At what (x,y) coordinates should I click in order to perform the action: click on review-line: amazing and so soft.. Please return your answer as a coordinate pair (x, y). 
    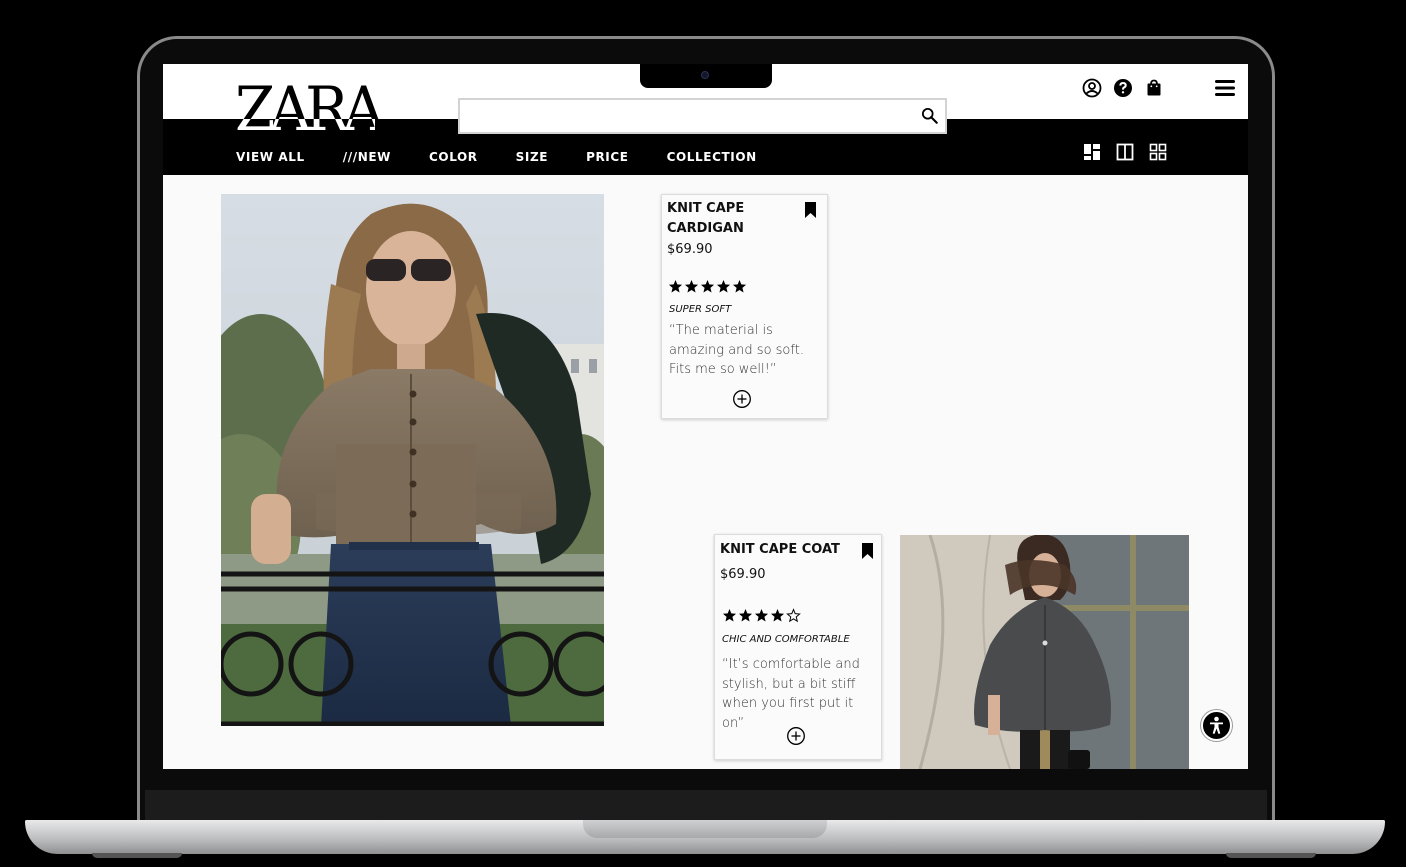
    Looking at the image, I should click on (736, 350).